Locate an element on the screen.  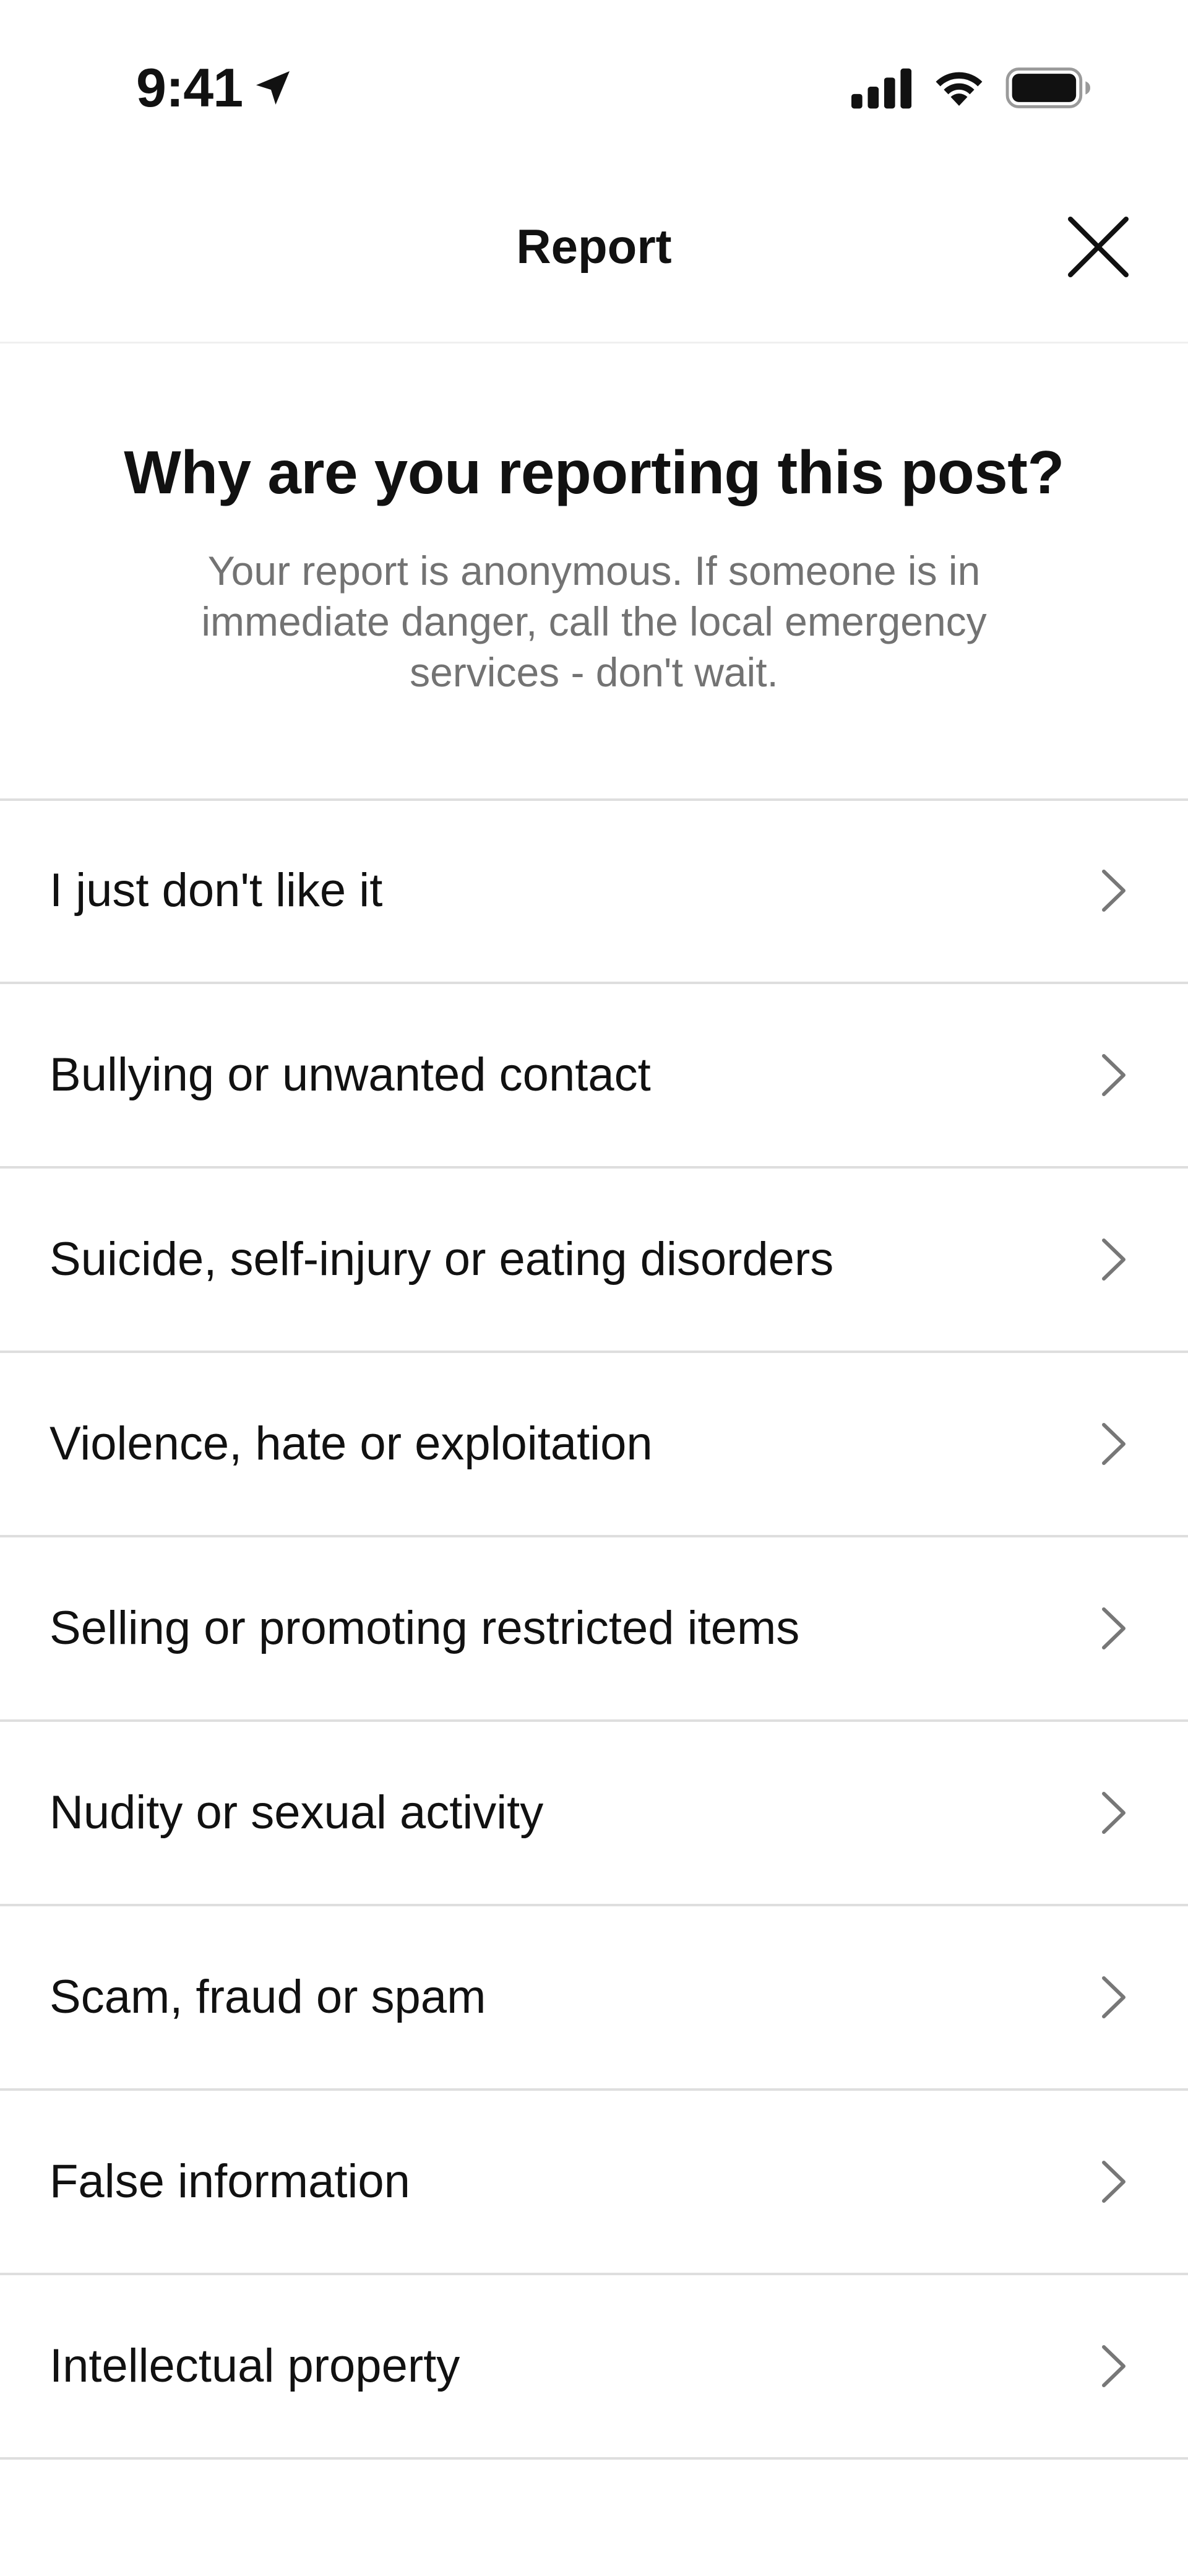
report-heading: Why are you reporting this post? is located at coordinates (594, 472).